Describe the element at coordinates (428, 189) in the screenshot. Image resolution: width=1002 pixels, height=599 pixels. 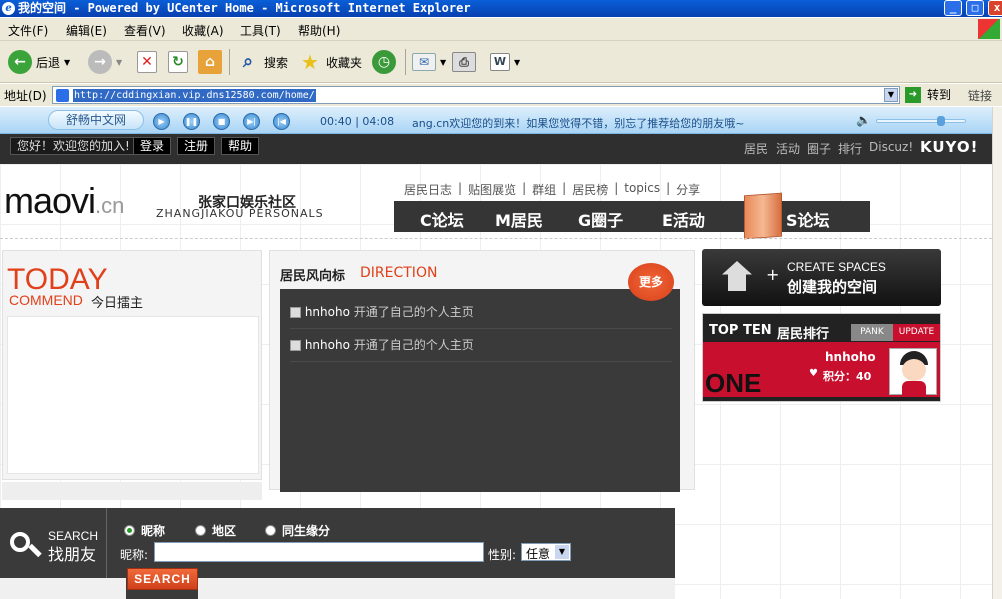
I see `sub-link-diary: 居民日志` at that location.